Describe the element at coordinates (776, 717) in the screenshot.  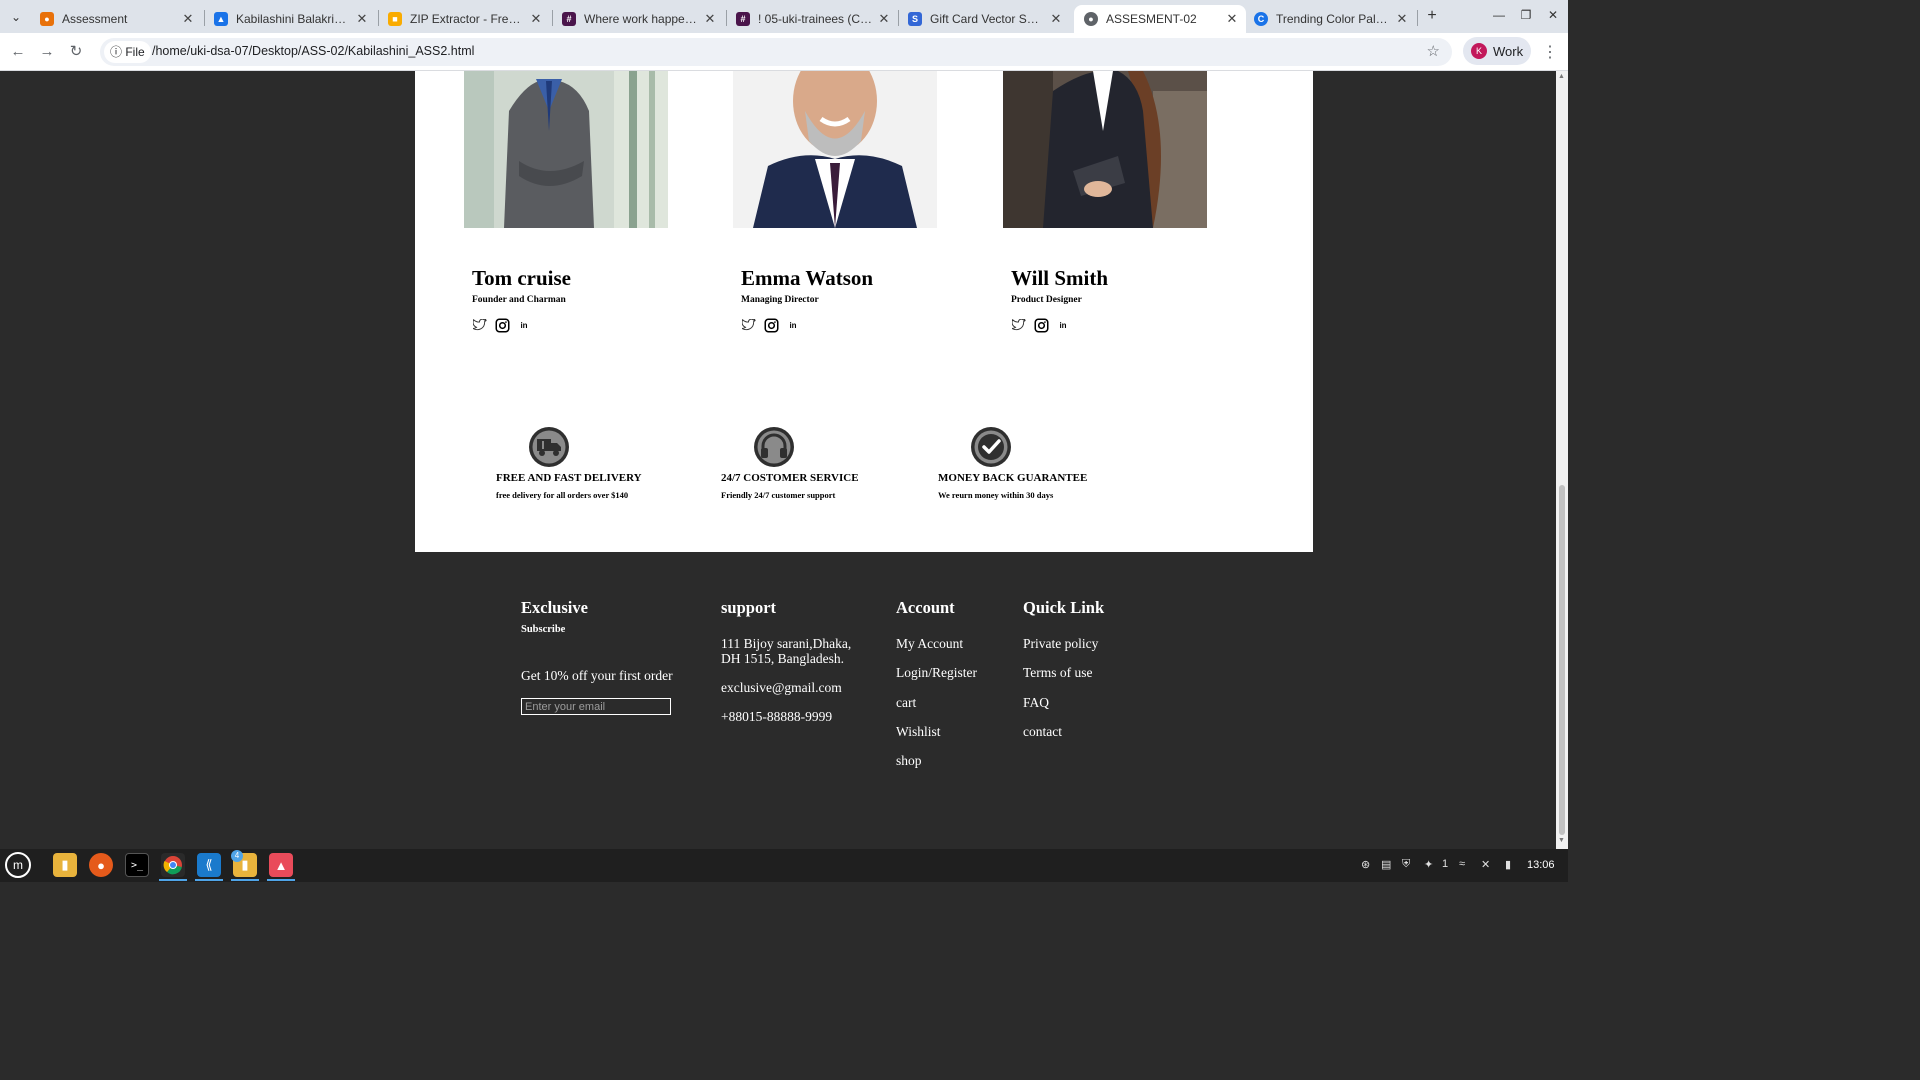
I see `support-phone: +88015-88888-9999` at that location.